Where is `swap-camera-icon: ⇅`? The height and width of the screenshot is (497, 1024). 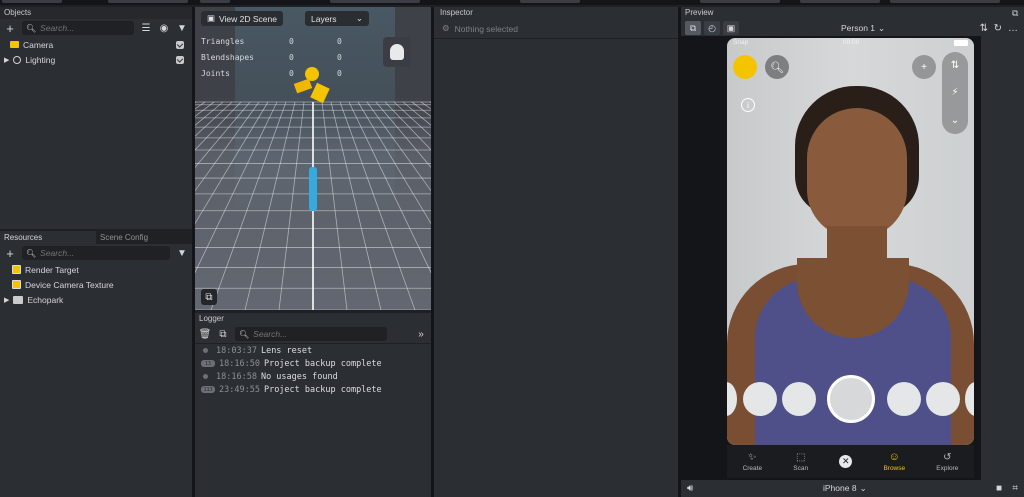
swap-camera-icon: ⇅ is located at coordinates (984, 28).